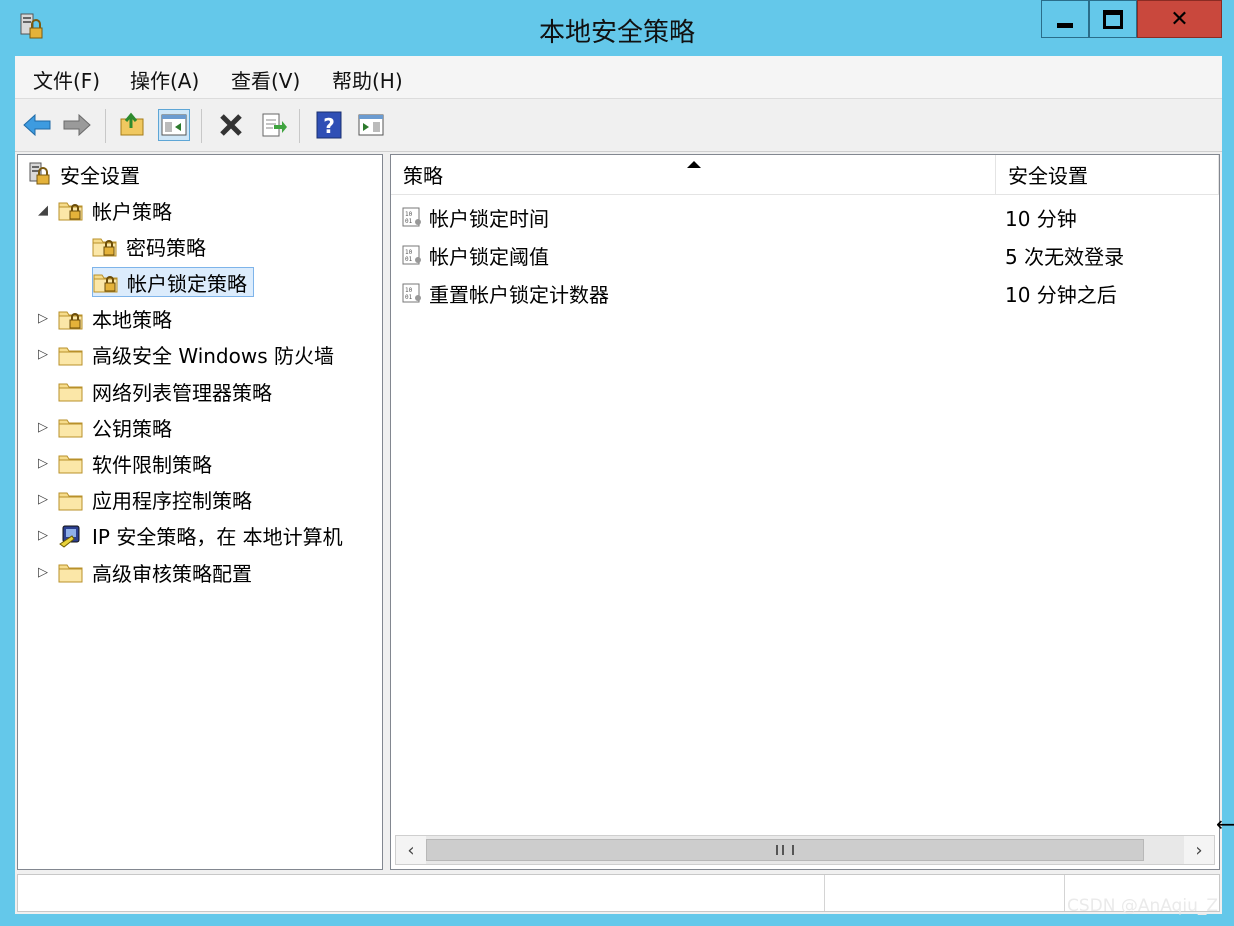 The width and height of the screenshot is (1234, 926). What do you see at coordinates (69, 536) in the screenshot?
I see `ip-security-icon` at bounding box center [69, 536].